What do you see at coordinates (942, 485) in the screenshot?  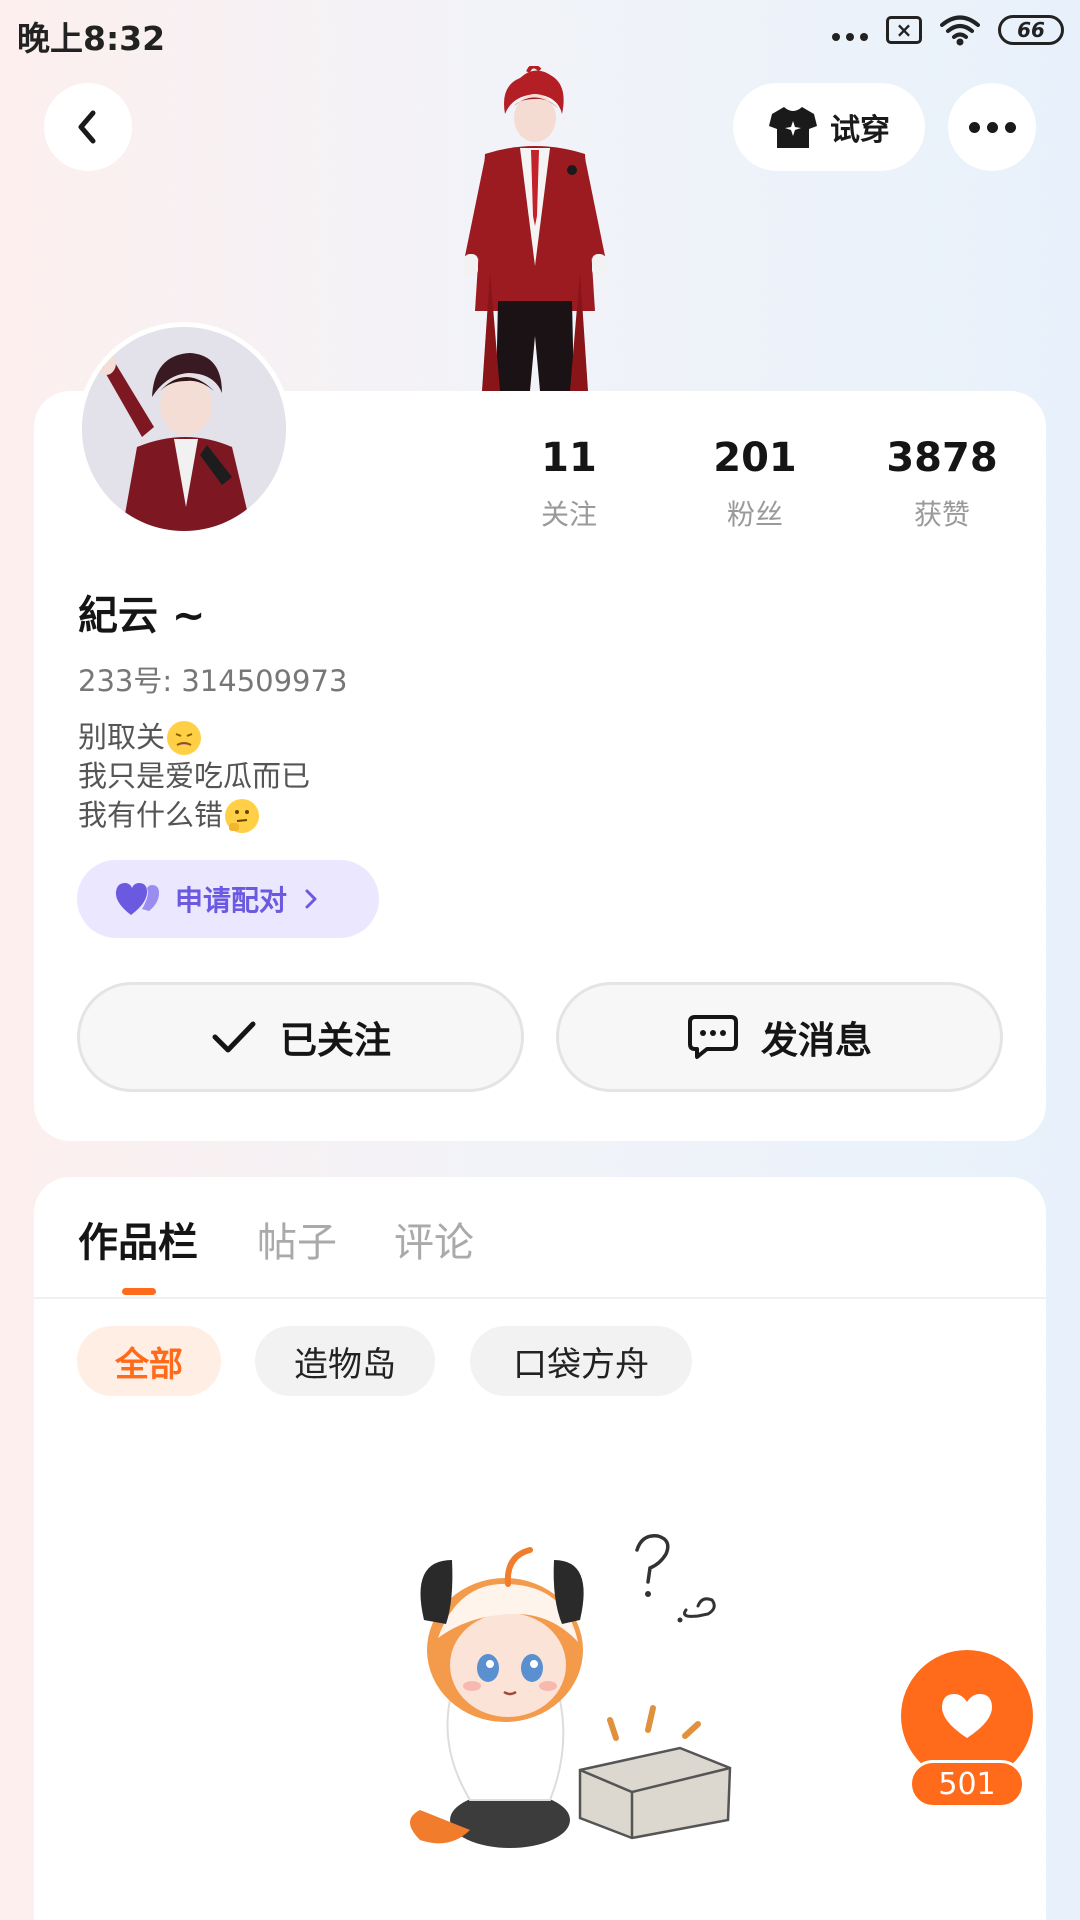 I see `stat-likes: 3878 获赞` at bounding box center [942, 485].